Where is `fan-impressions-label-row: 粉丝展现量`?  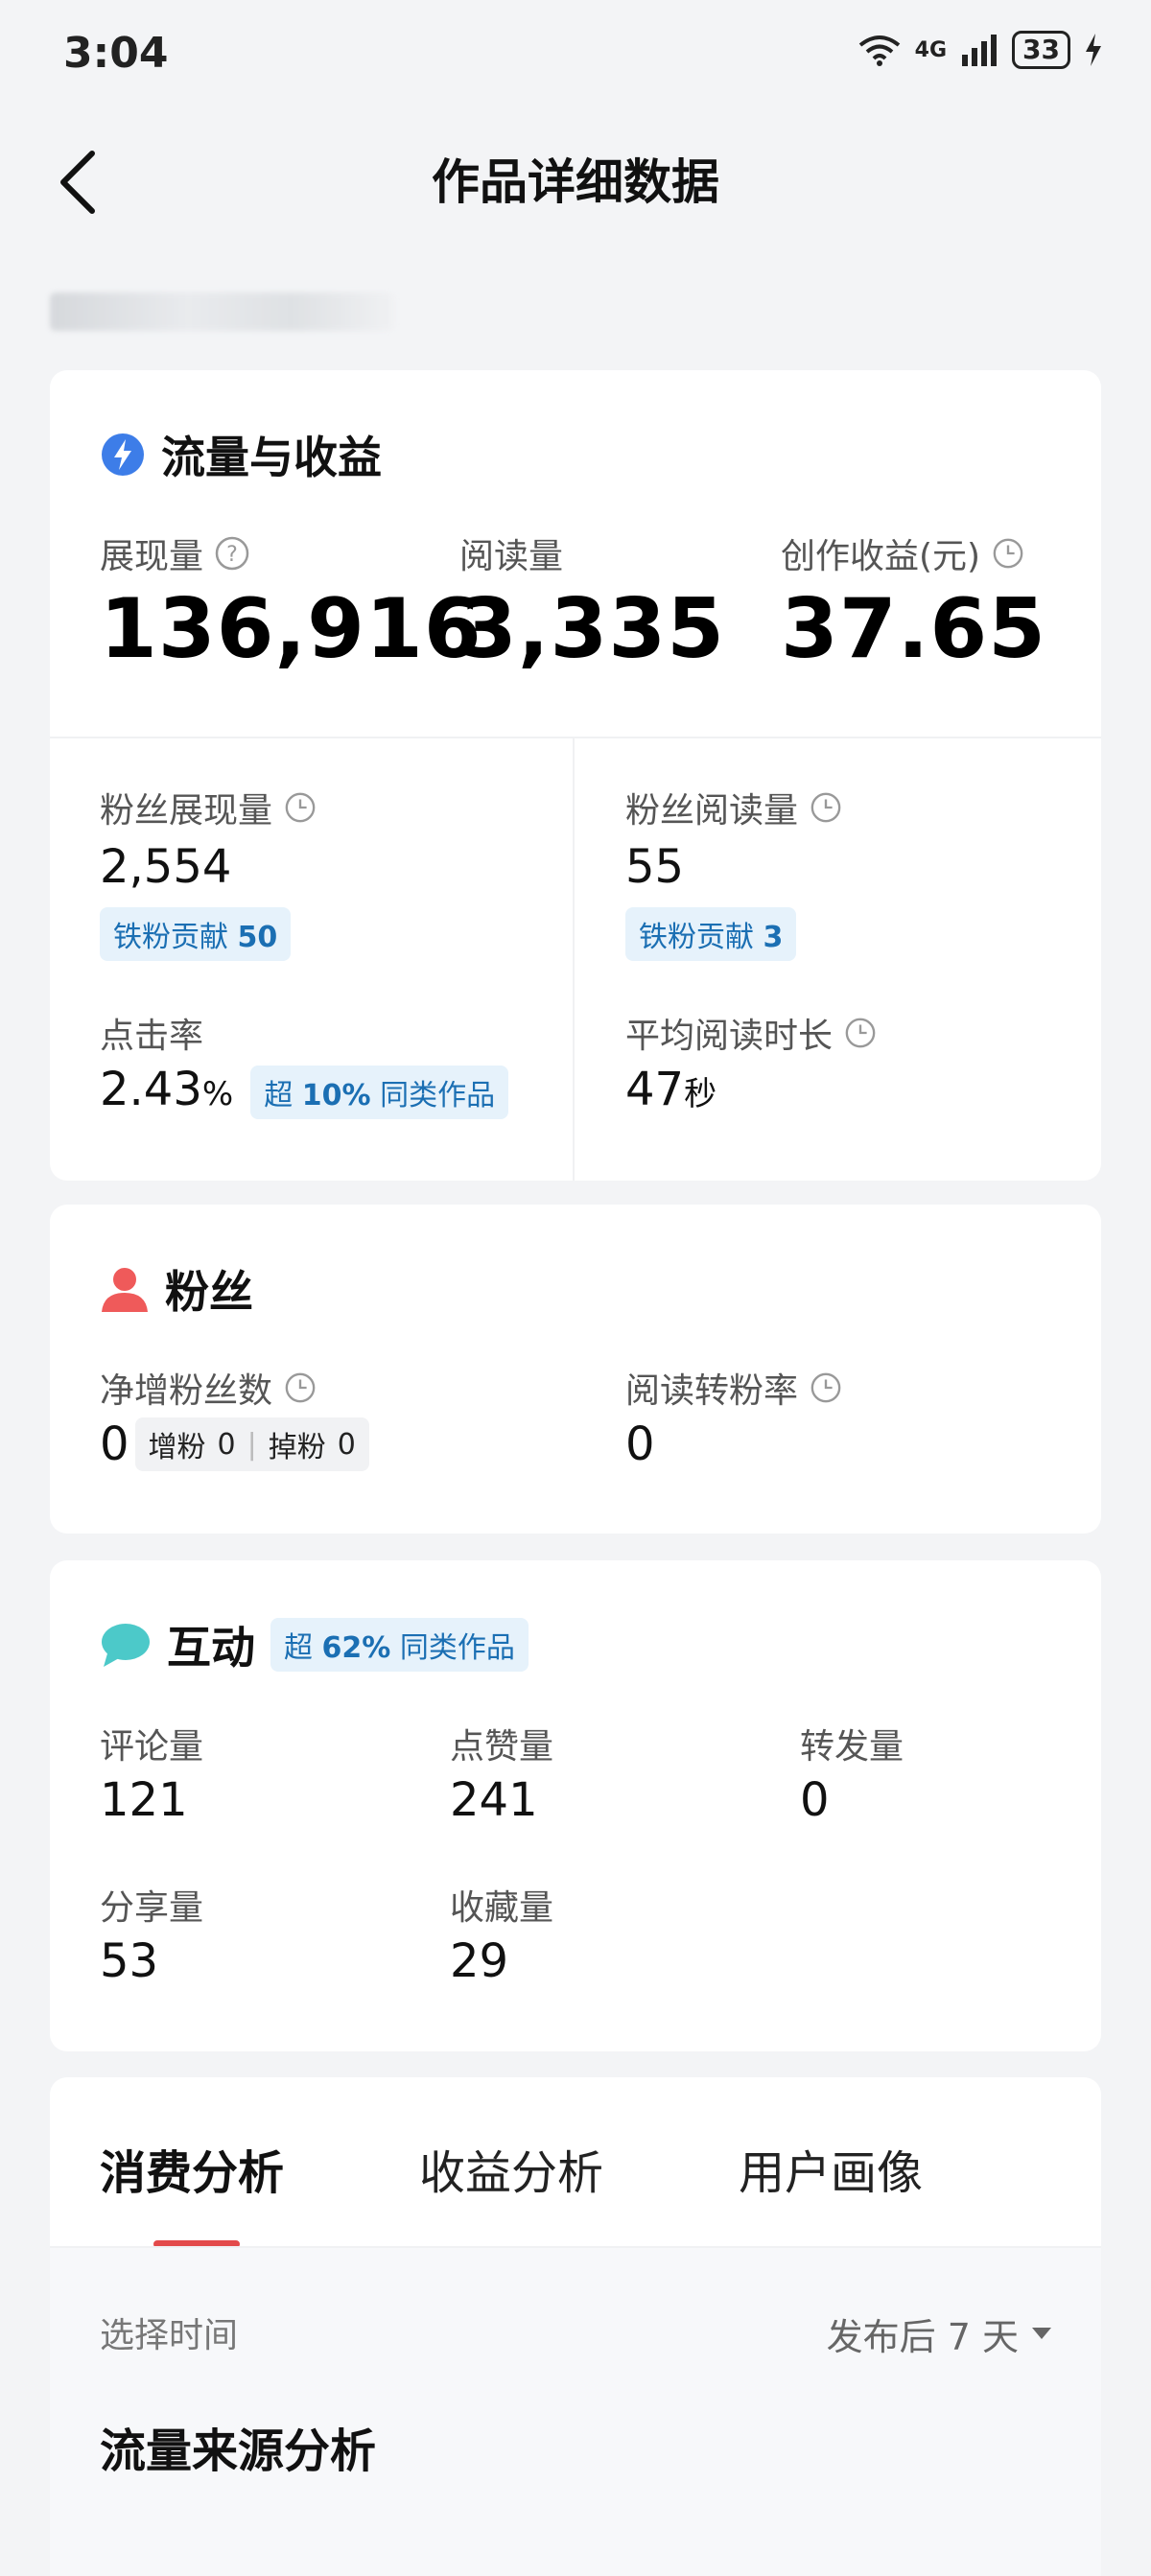 fan-impressions-label-row: 粉丝展现量 is located at coordinates (208, 807).